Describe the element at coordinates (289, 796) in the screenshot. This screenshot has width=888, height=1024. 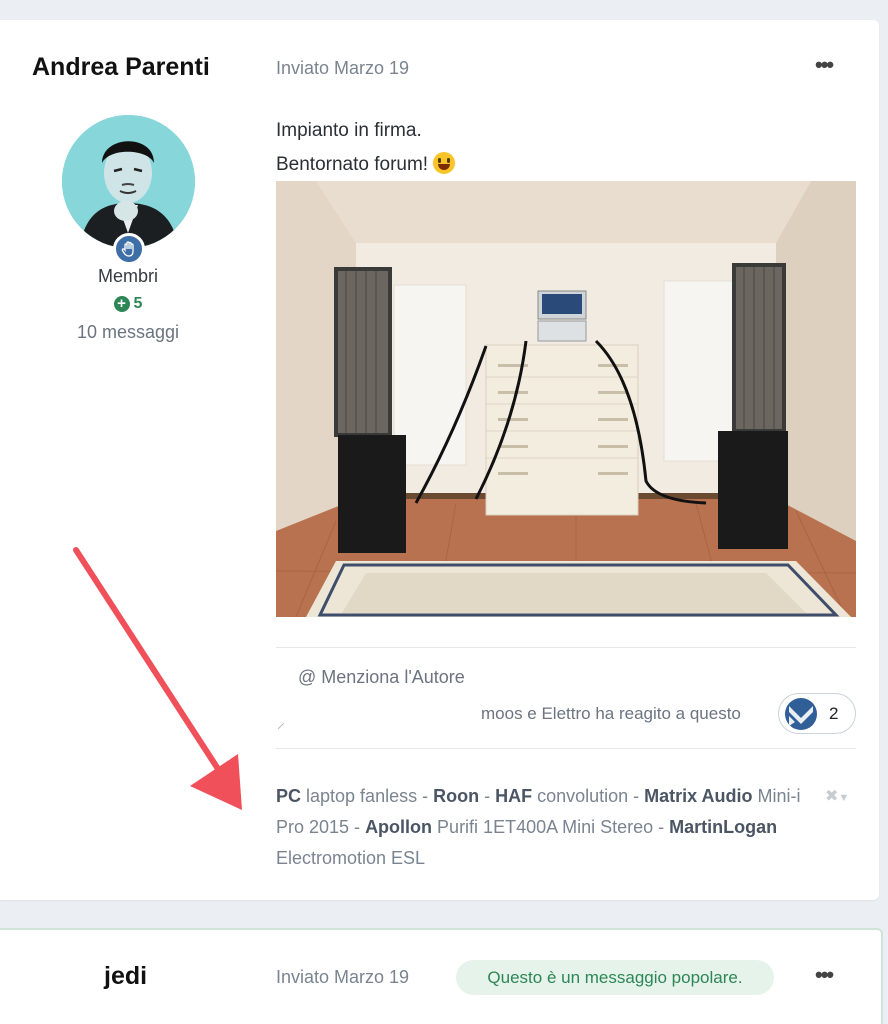
I see `signature-strong: PC` at that location.